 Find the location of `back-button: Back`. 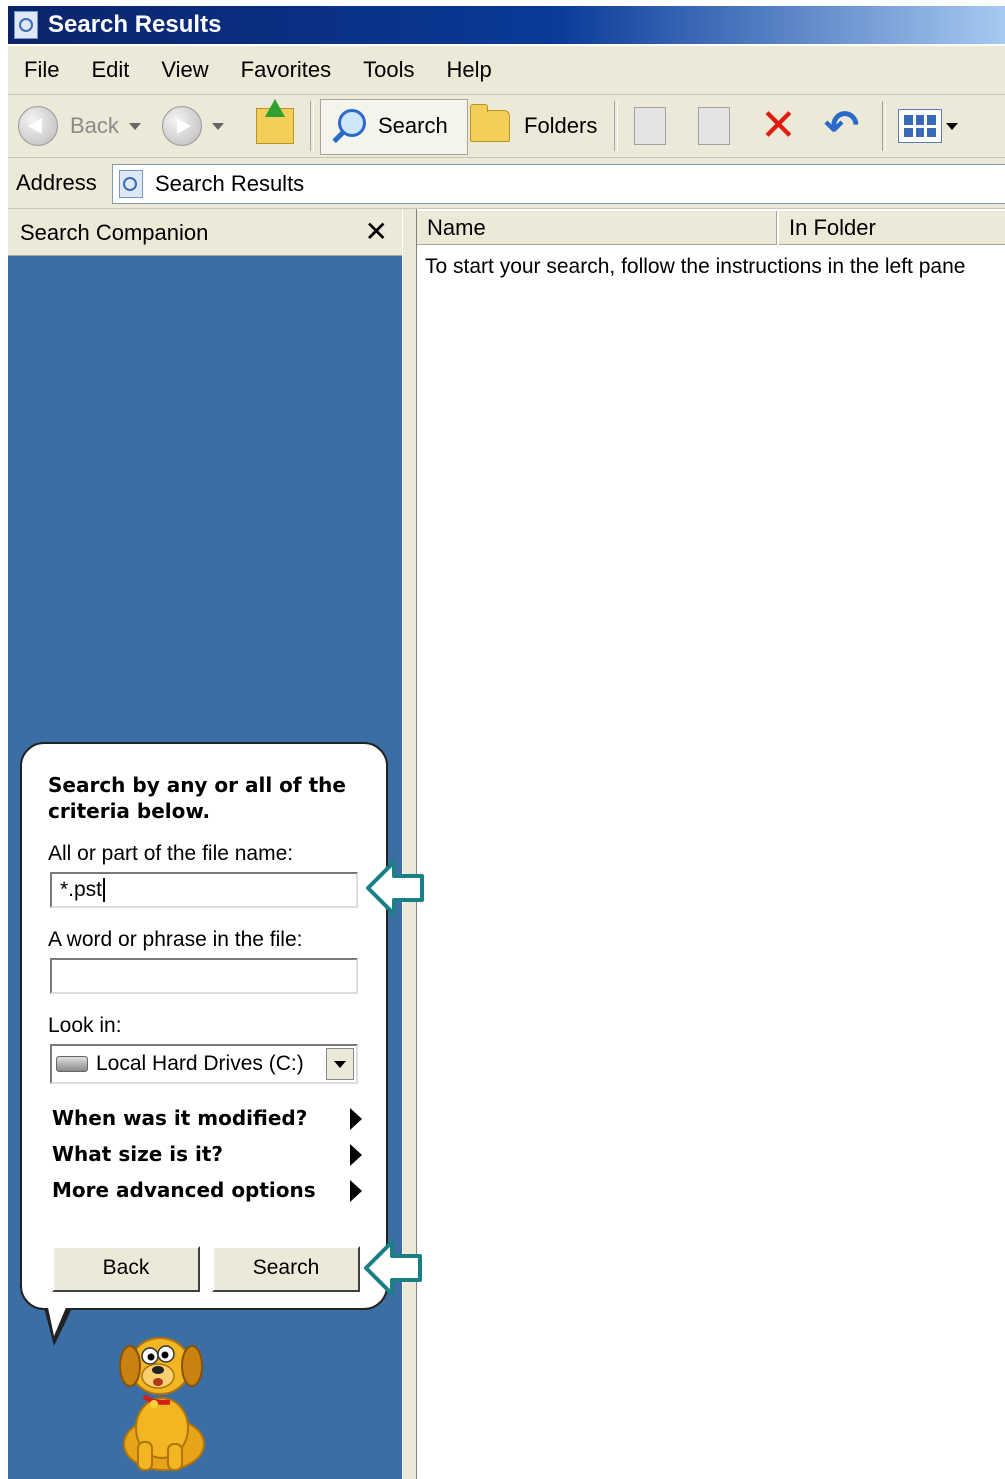

back-button: Back is located at coordinates (79, 126).